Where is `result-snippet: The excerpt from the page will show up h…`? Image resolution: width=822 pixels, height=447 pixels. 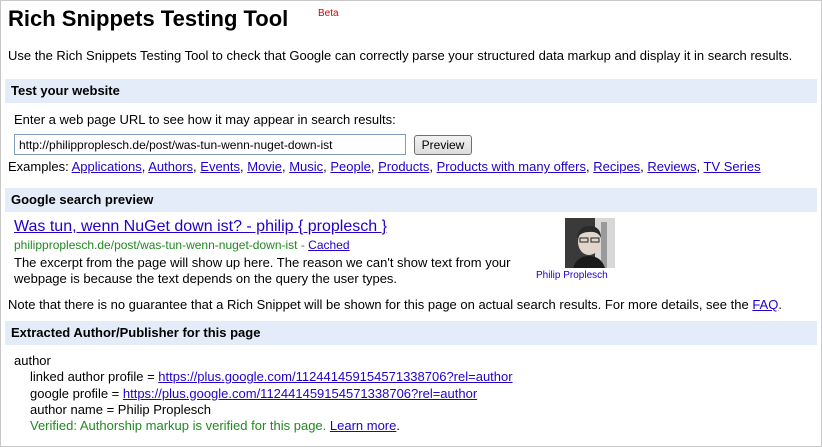
result-snippet: The excerpt from the page will show up h… is located at coordinates (262, 270).